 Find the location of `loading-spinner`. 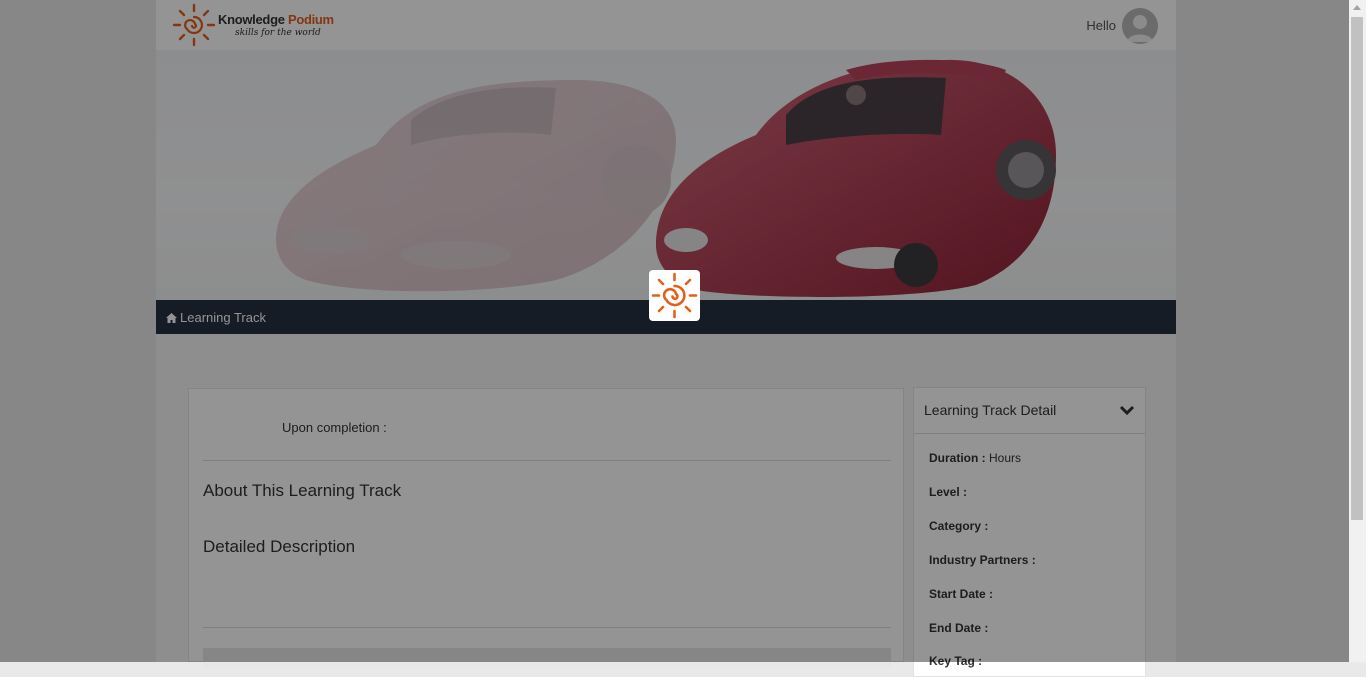

loading-spinner is located at coordinates (674, 295).